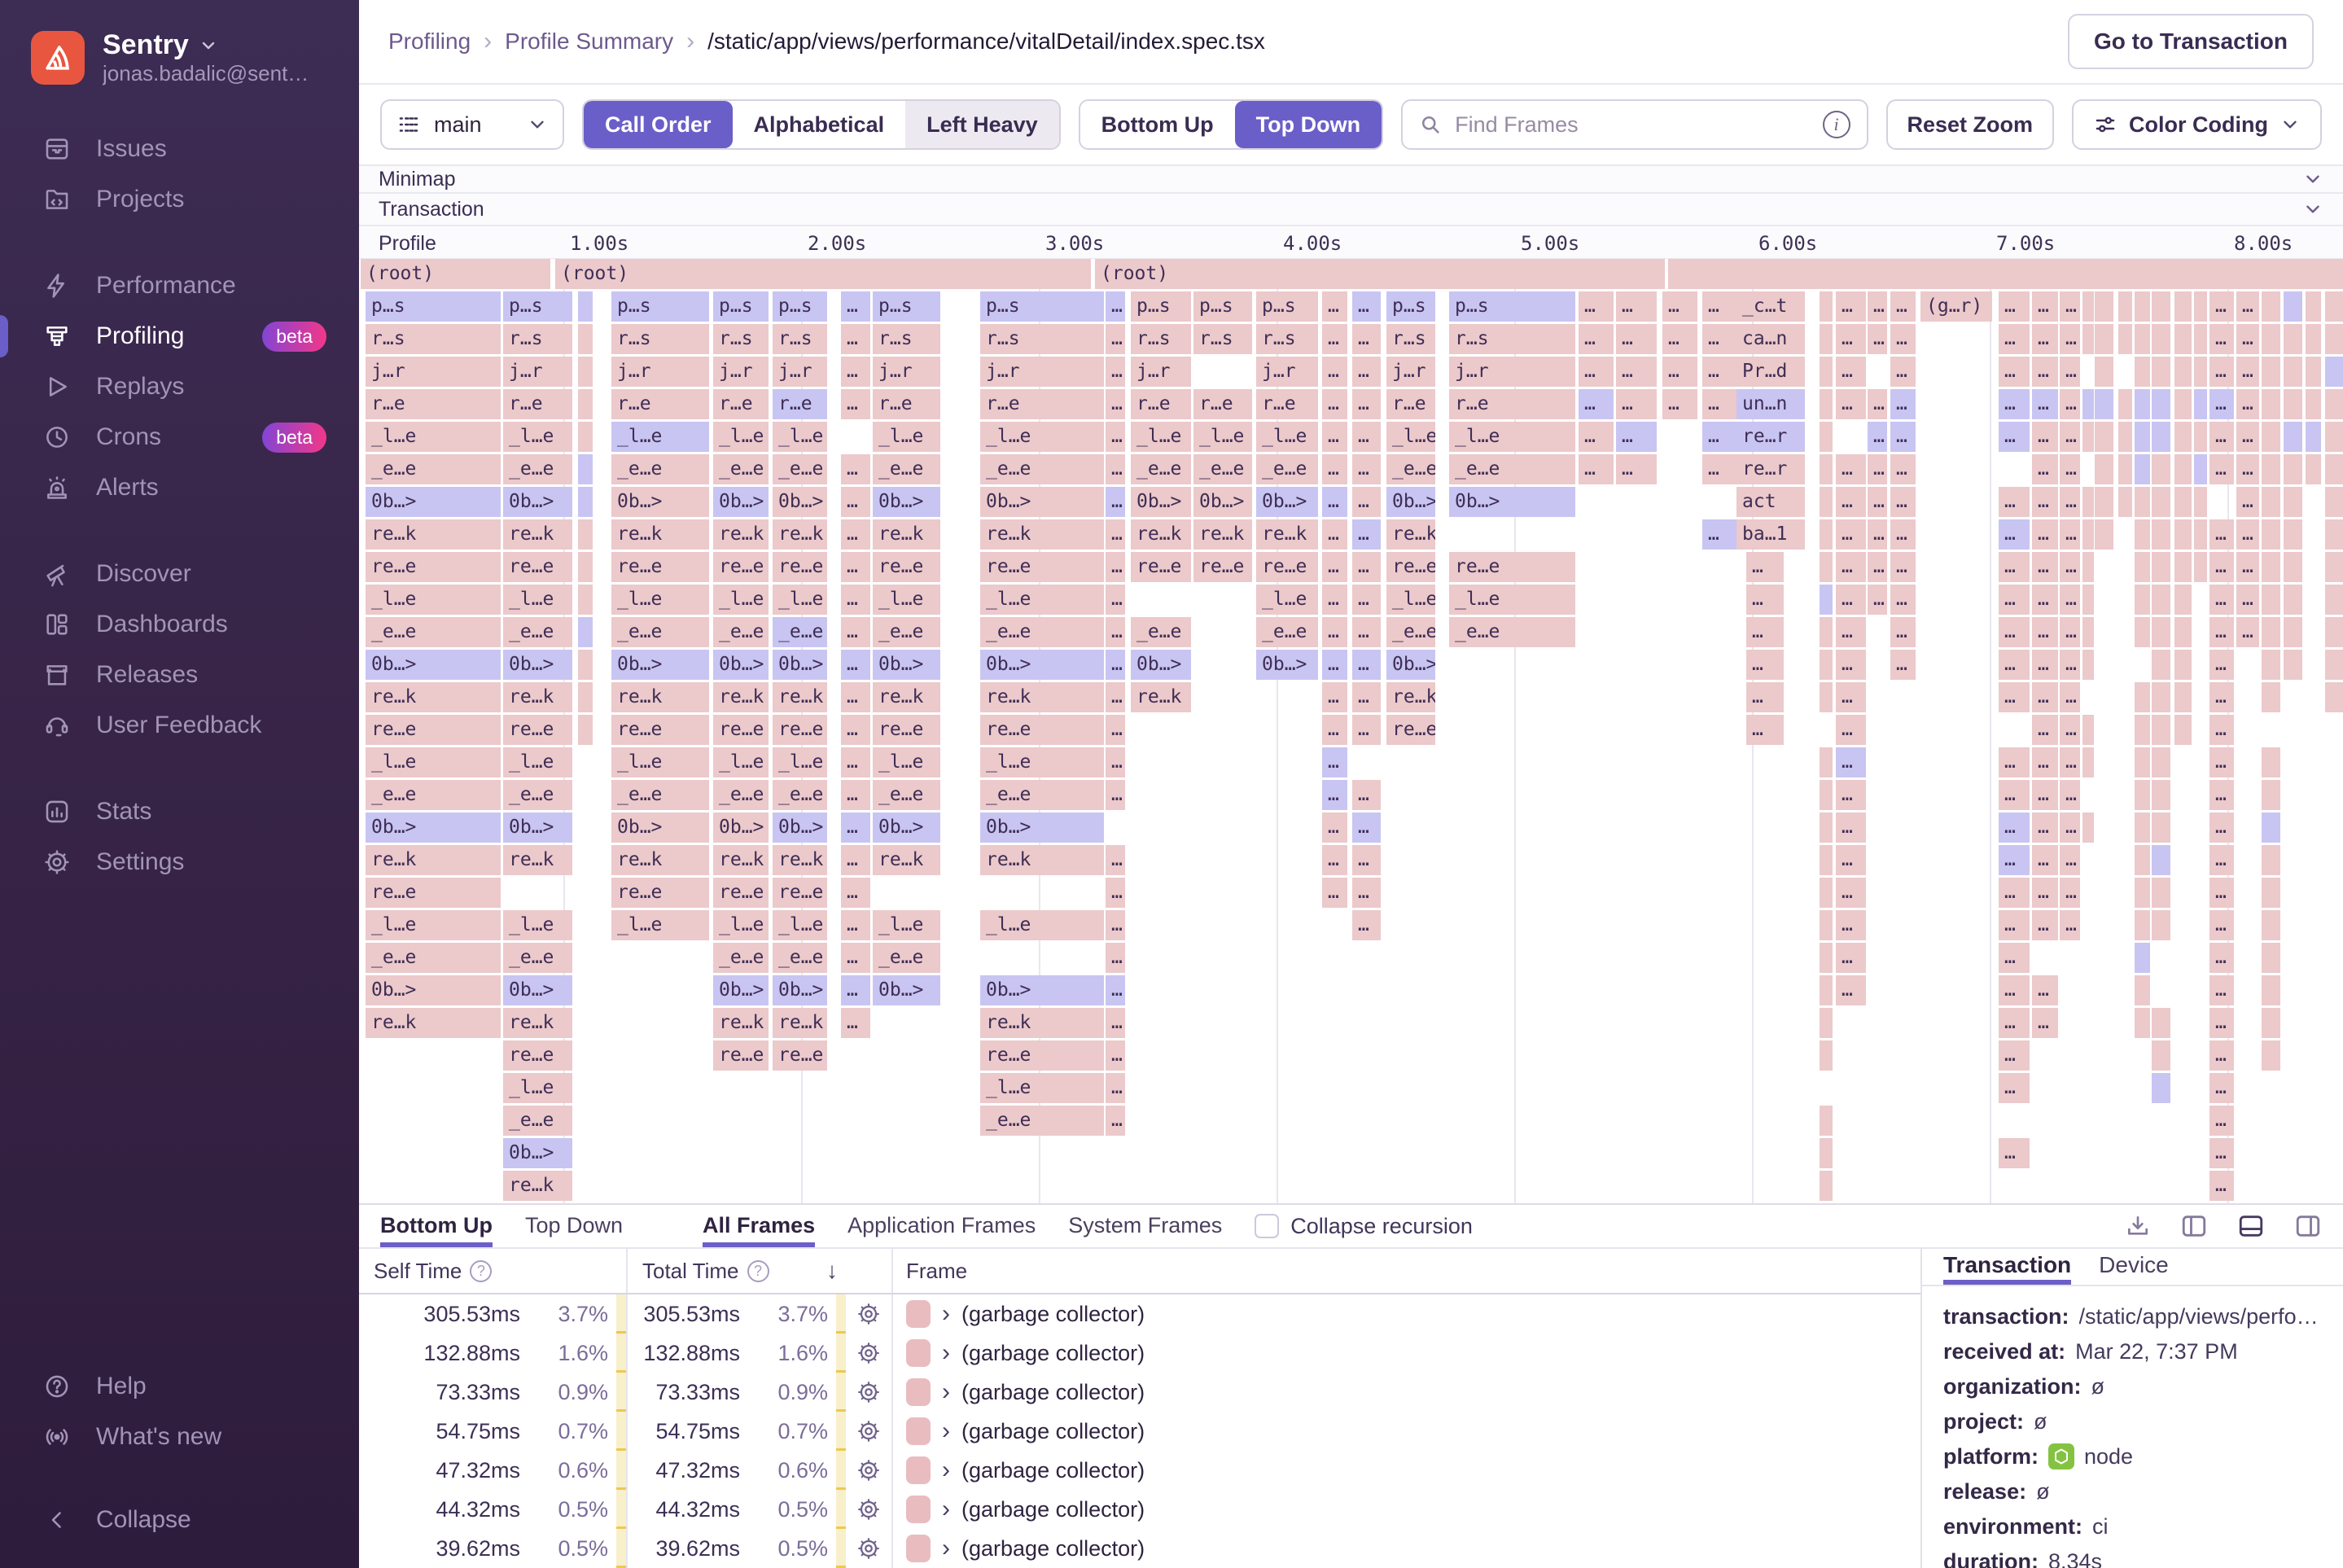 The height and width of the screenshot is (1568, 2343). Describe the element at coordinates (429, 41) in the screenshot. I see `breadcrumb-profiling: Profiling` at that location.